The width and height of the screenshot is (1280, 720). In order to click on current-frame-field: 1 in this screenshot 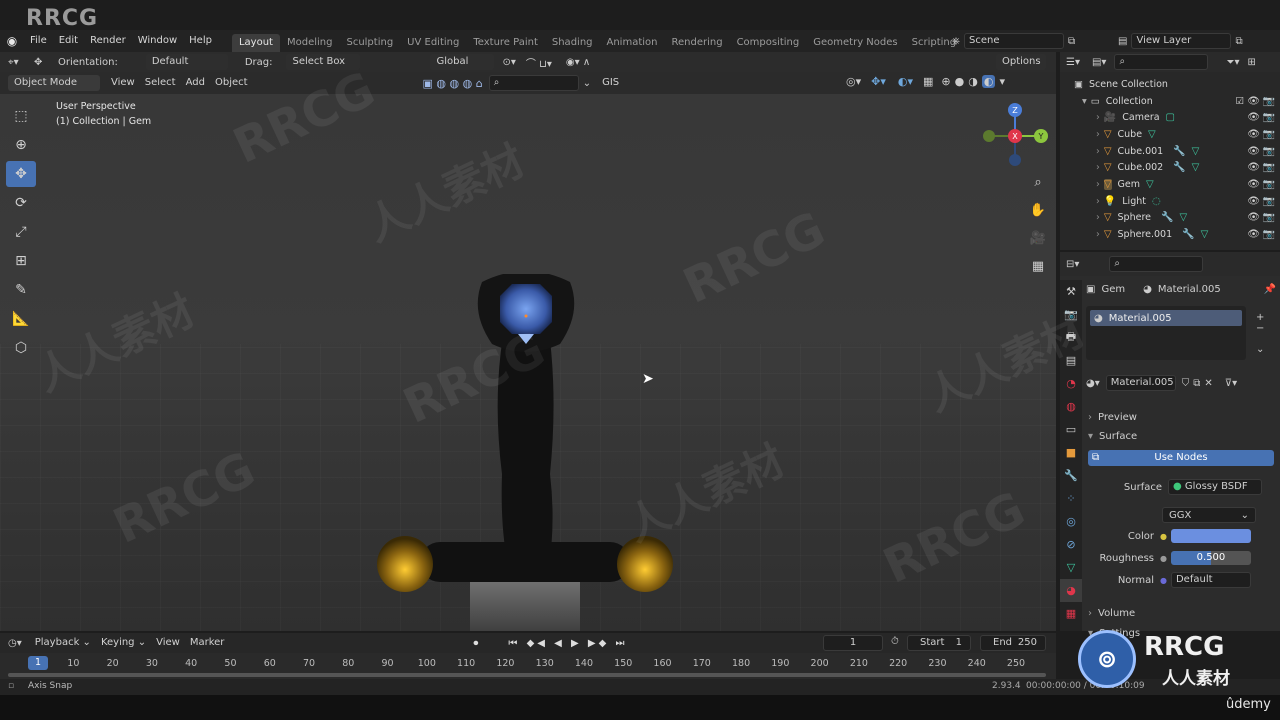, I will do `click(853, 643)`.